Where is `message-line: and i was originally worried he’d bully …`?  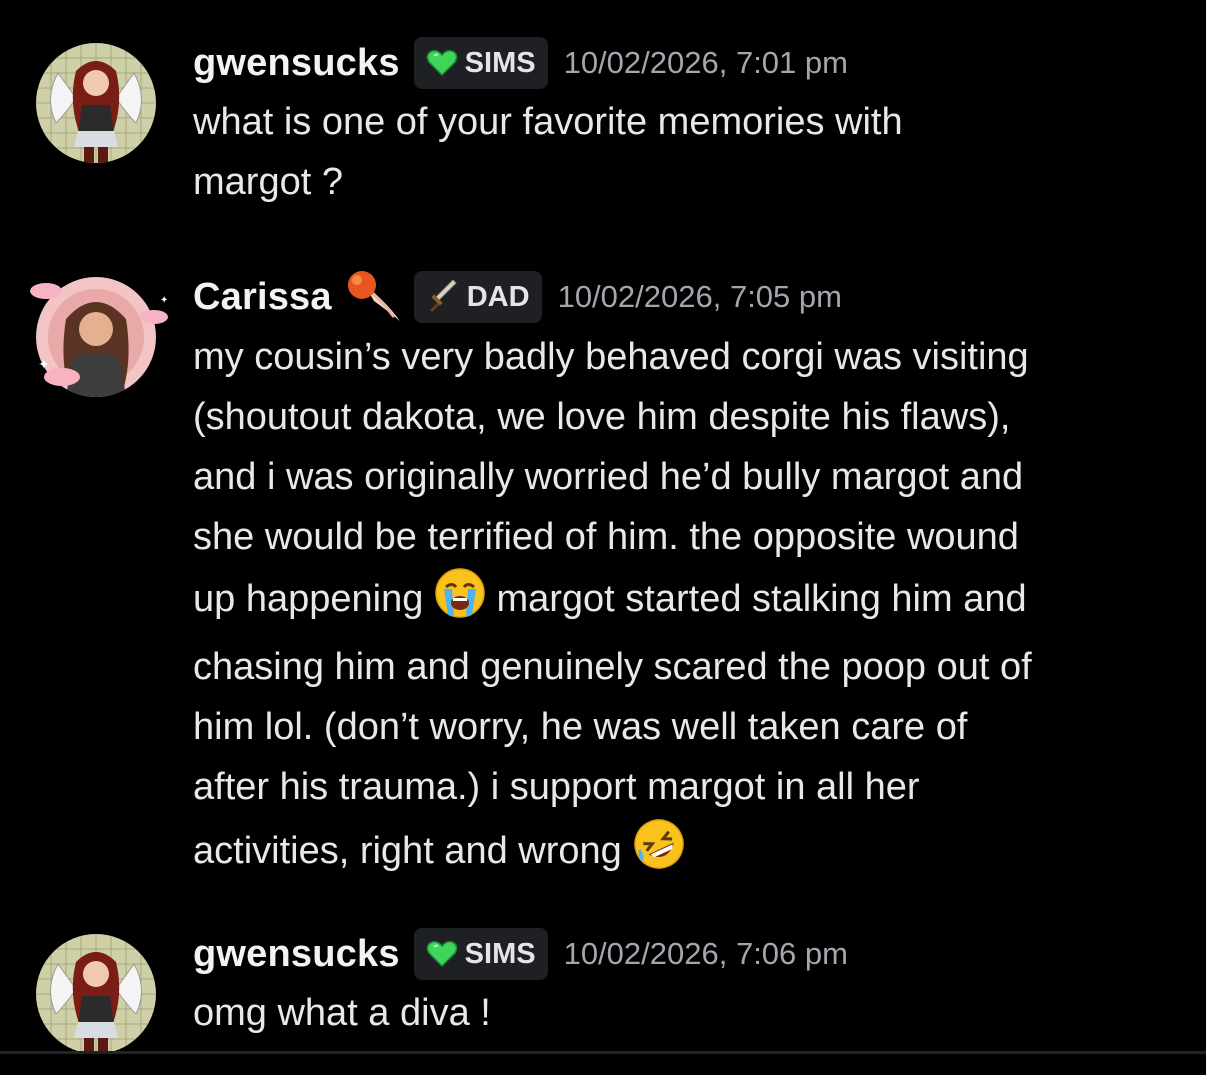
message-line: and i was originally worried he’d bully … is located at coordinates (608, 477).